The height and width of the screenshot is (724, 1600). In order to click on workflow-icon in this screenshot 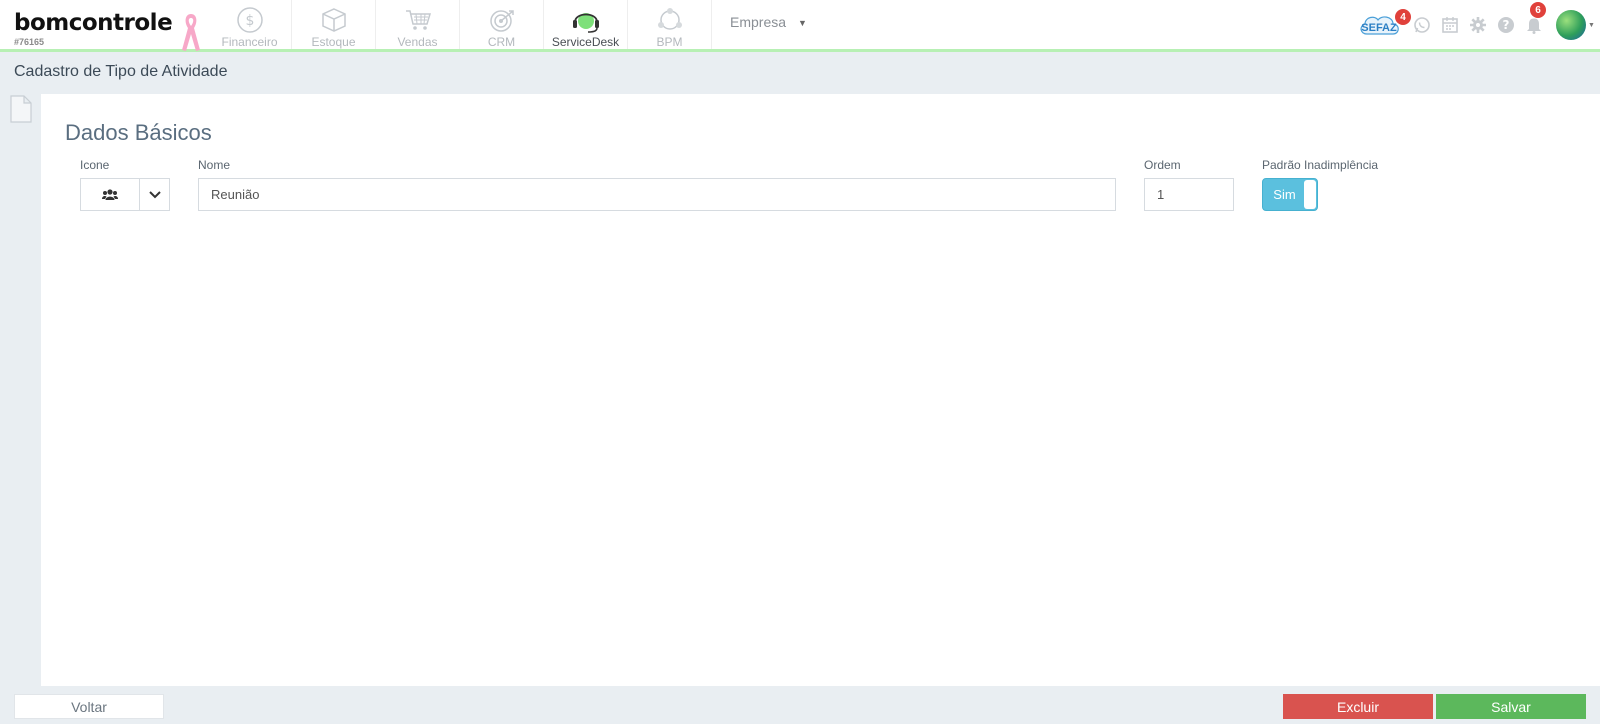, I will do `click(669, 19)`.